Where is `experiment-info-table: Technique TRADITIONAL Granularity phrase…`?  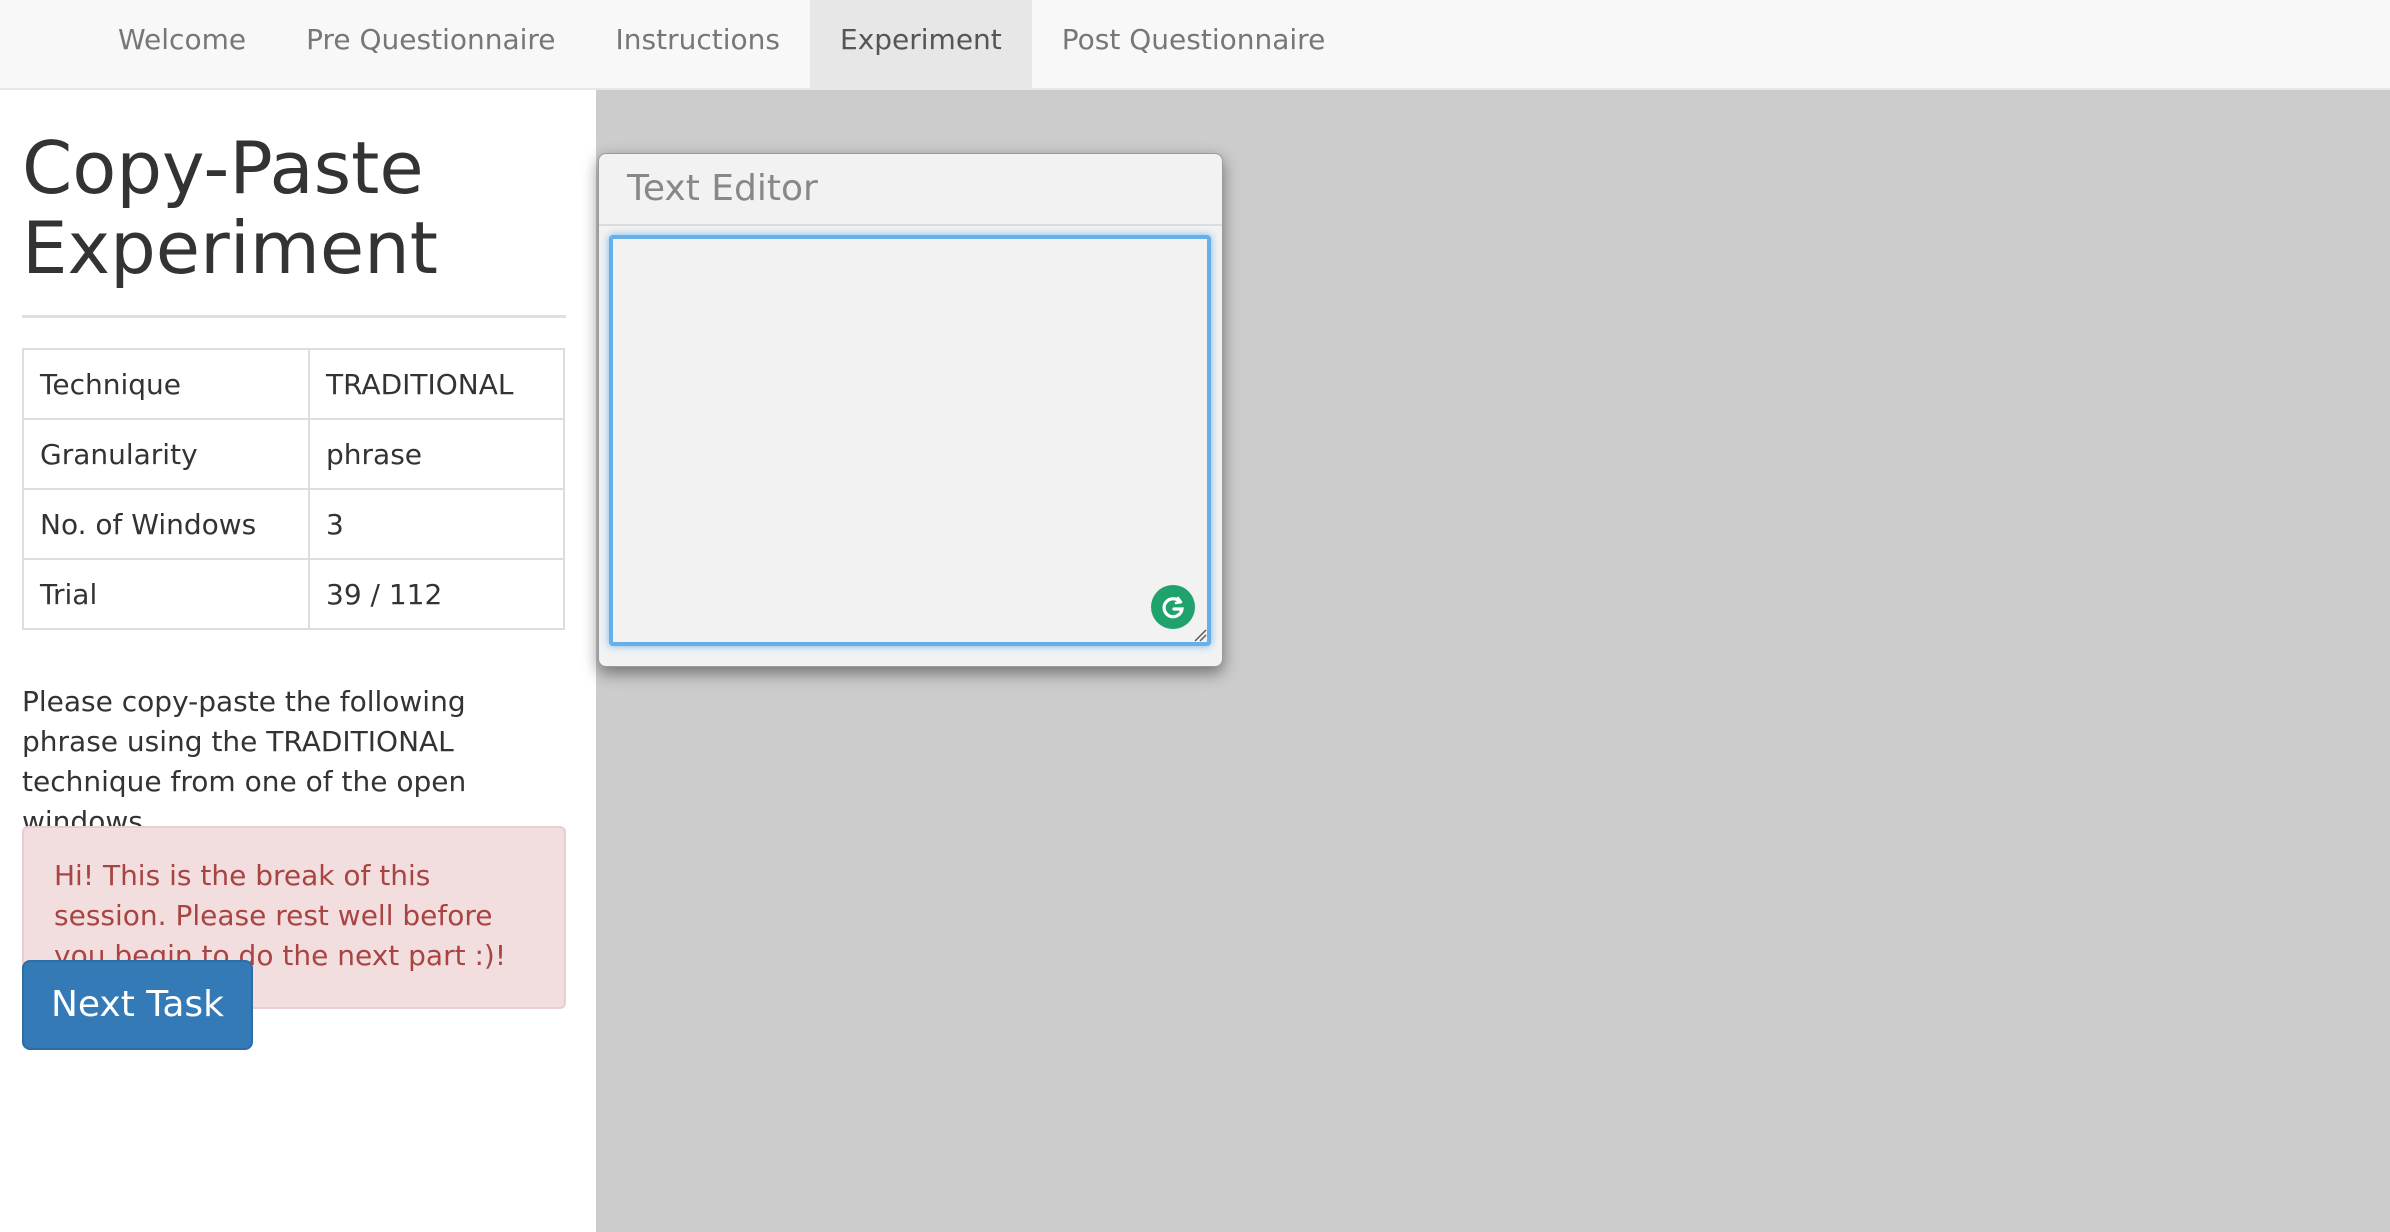
experiment-info-table: Technique TRADITIONAL Granularity phrase… is located at coordinates (293, 489).